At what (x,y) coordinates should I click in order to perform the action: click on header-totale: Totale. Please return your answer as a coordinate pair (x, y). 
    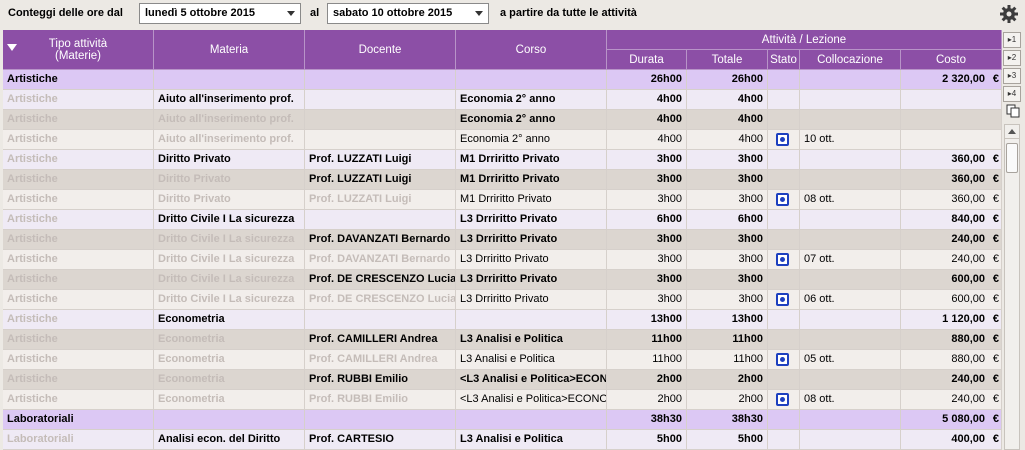
    Looking at the image, I should click on (727, 60).